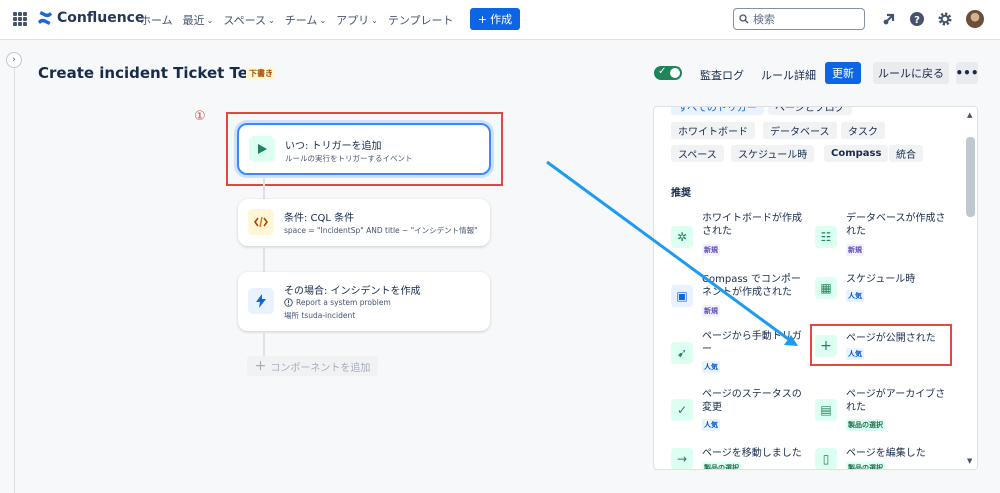 This screenshot has height=493, width=1000. Describe the element at coordinates (881, 345) in the screenshot. I see `annotation-highlight-box` at that location.